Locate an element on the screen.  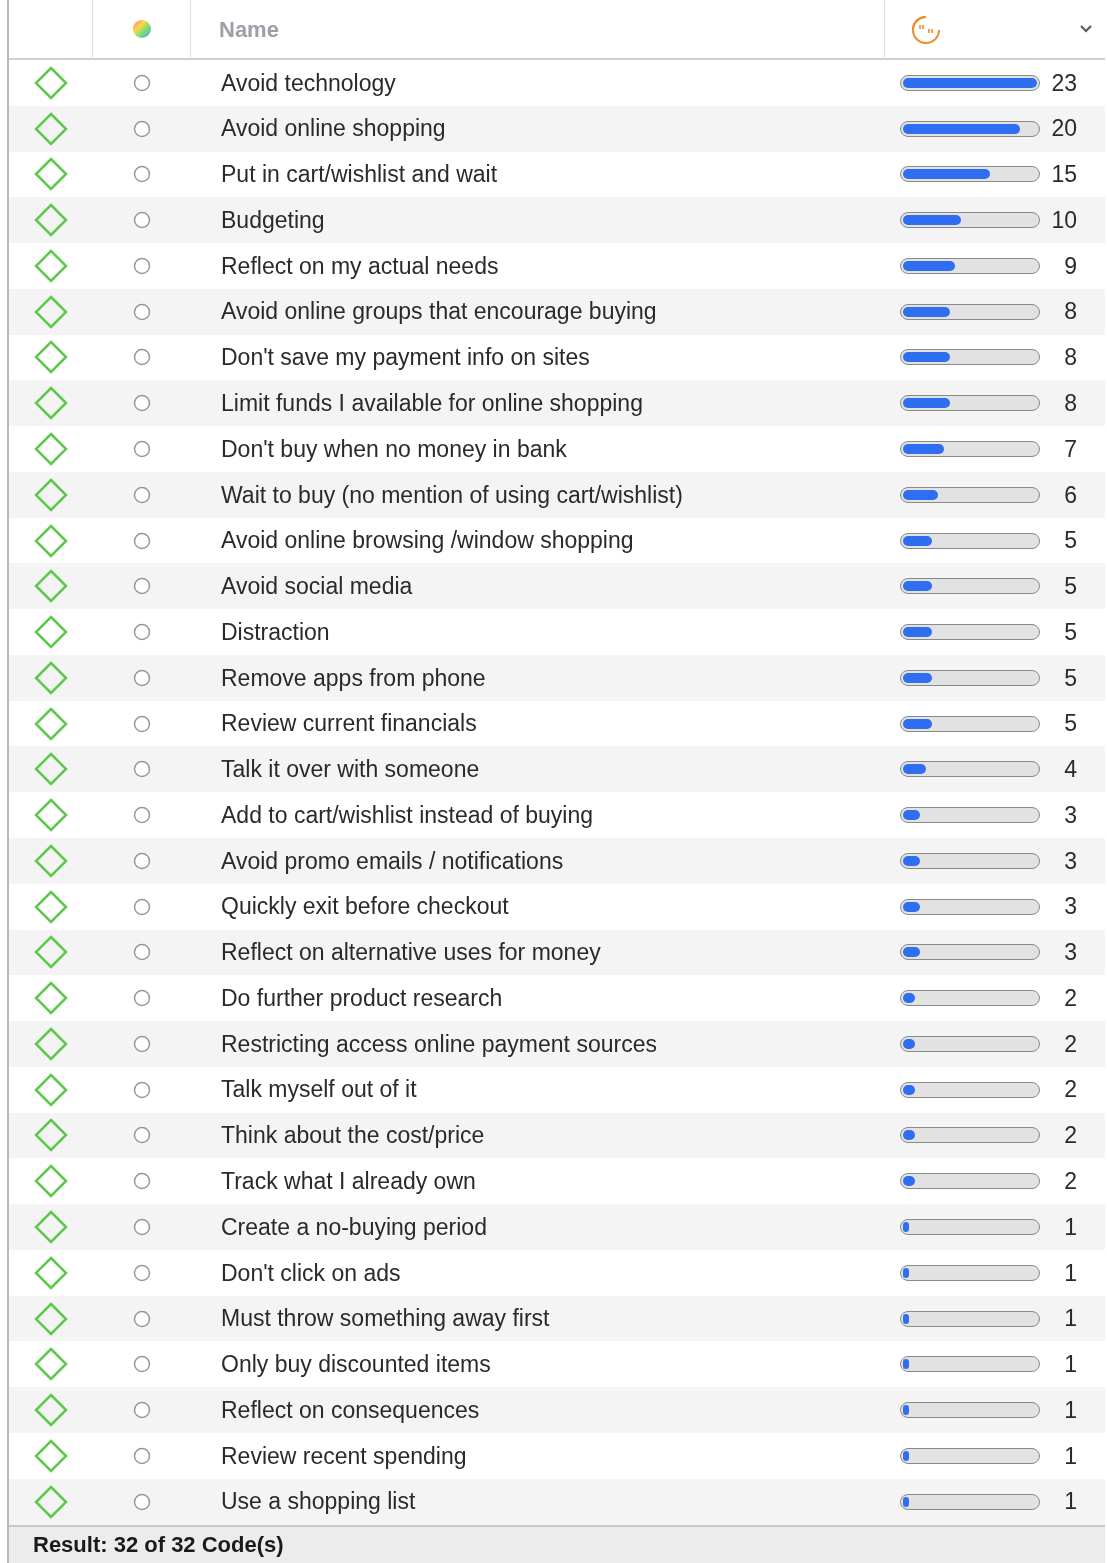
table-row: Think about the cost/price 2 is located at coordinates (557, 1135).